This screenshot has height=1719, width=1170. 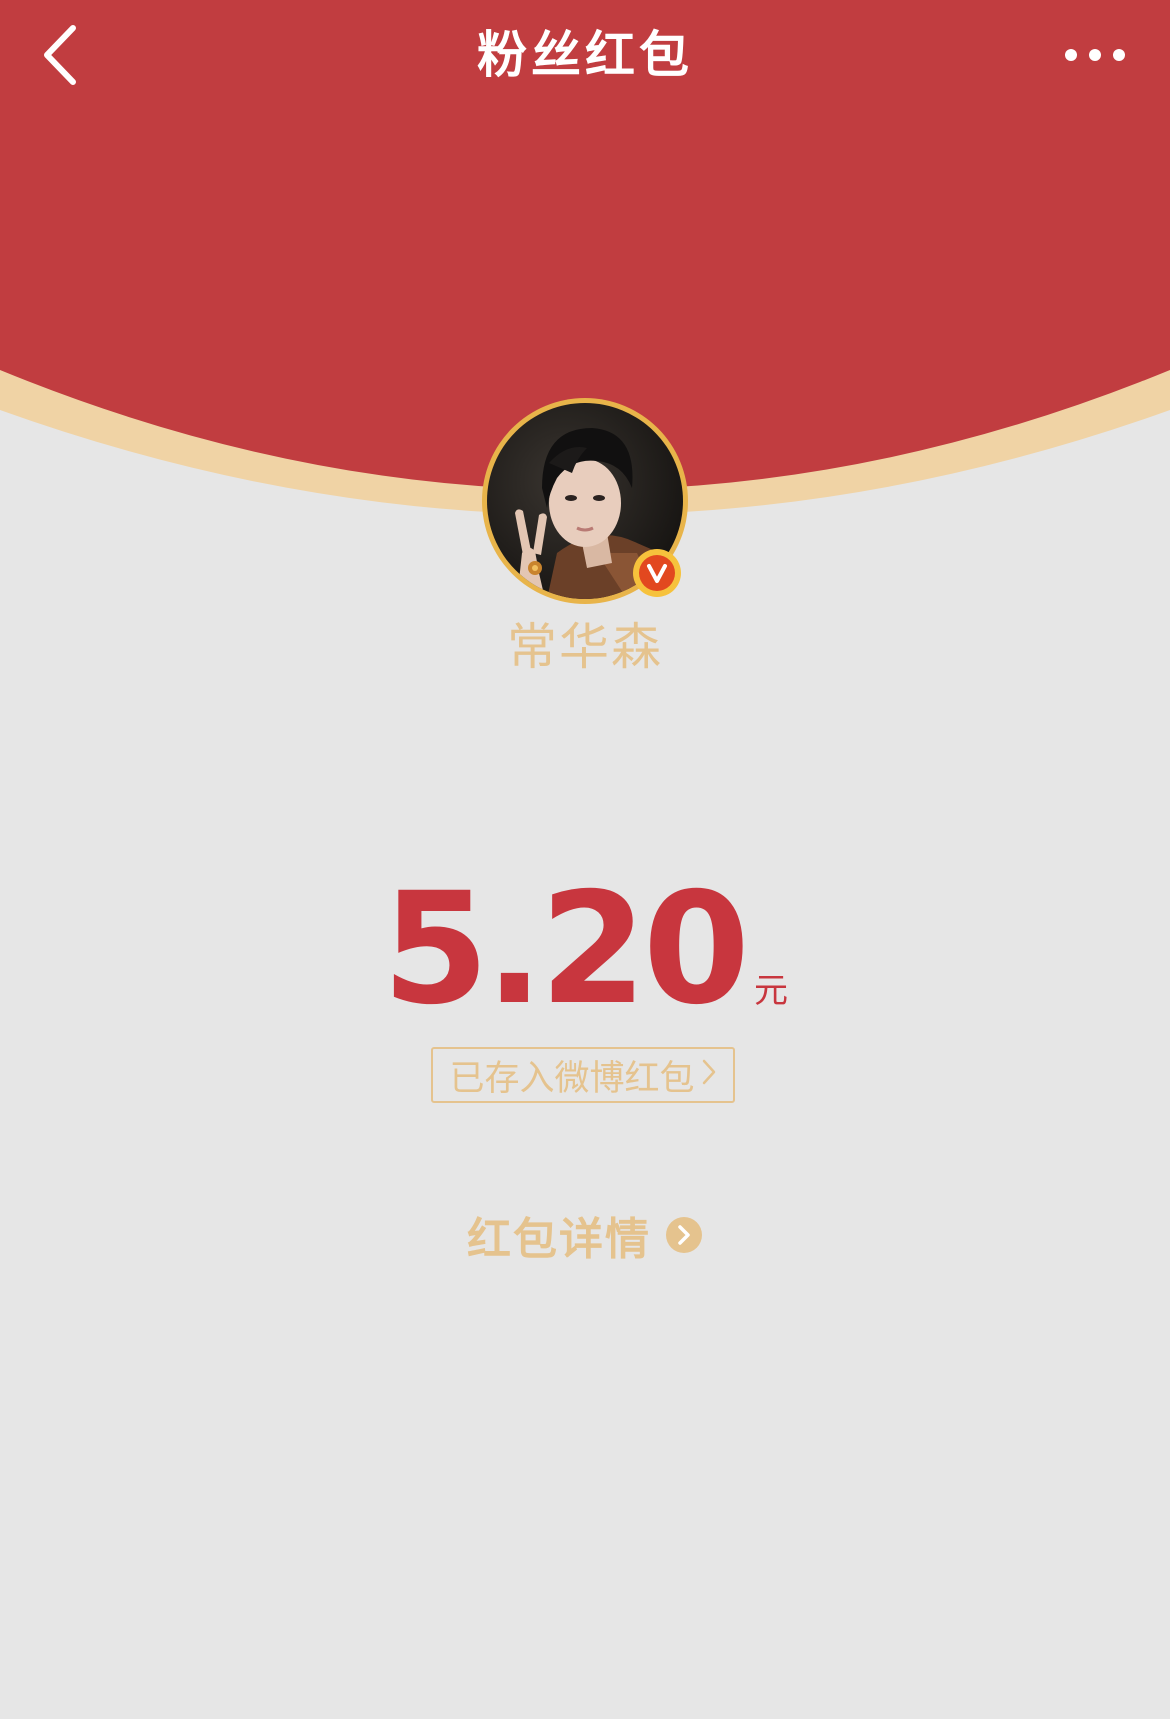 I want to click on amount-display: 5.20 元, so click(x=585, y=950).